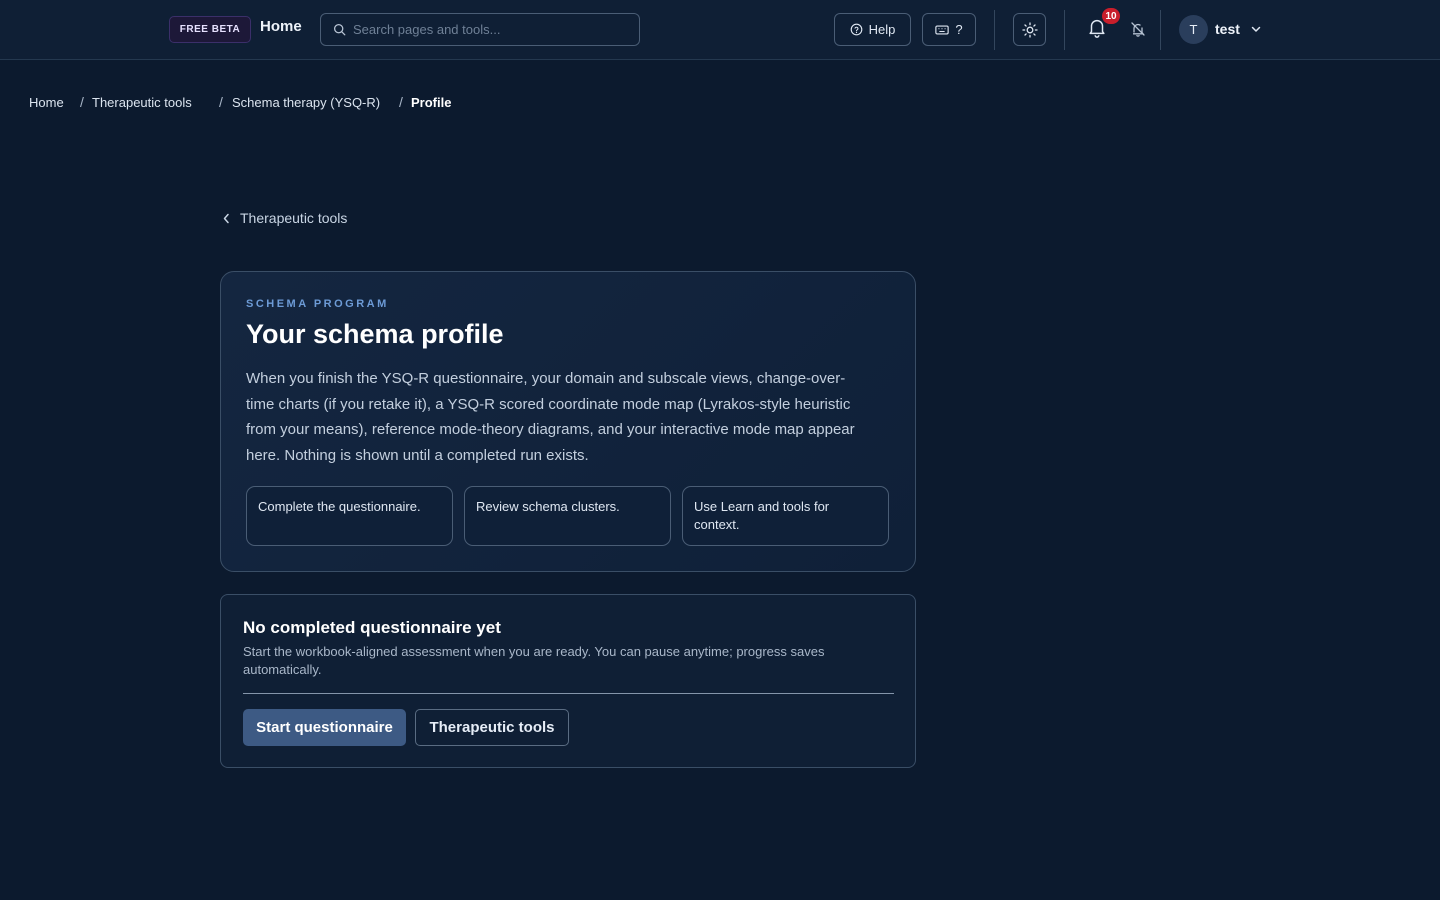  I want to click on breadcrumb-profile: Profile, so click(431, 102).